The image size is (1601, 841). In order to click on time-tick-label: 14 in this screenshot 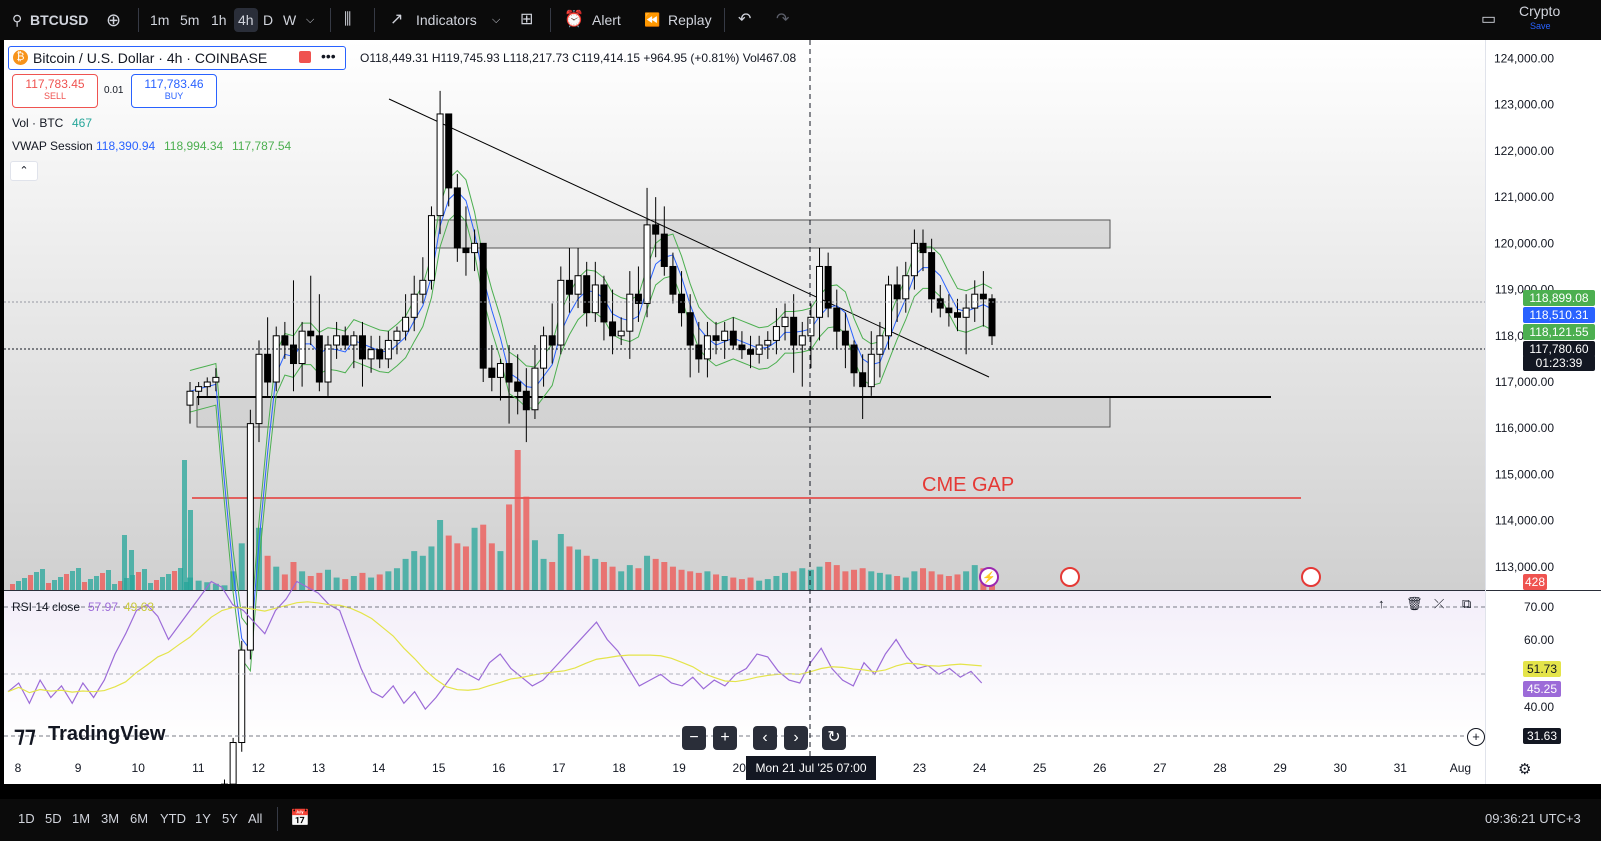, I will do `click(379, 768)`.